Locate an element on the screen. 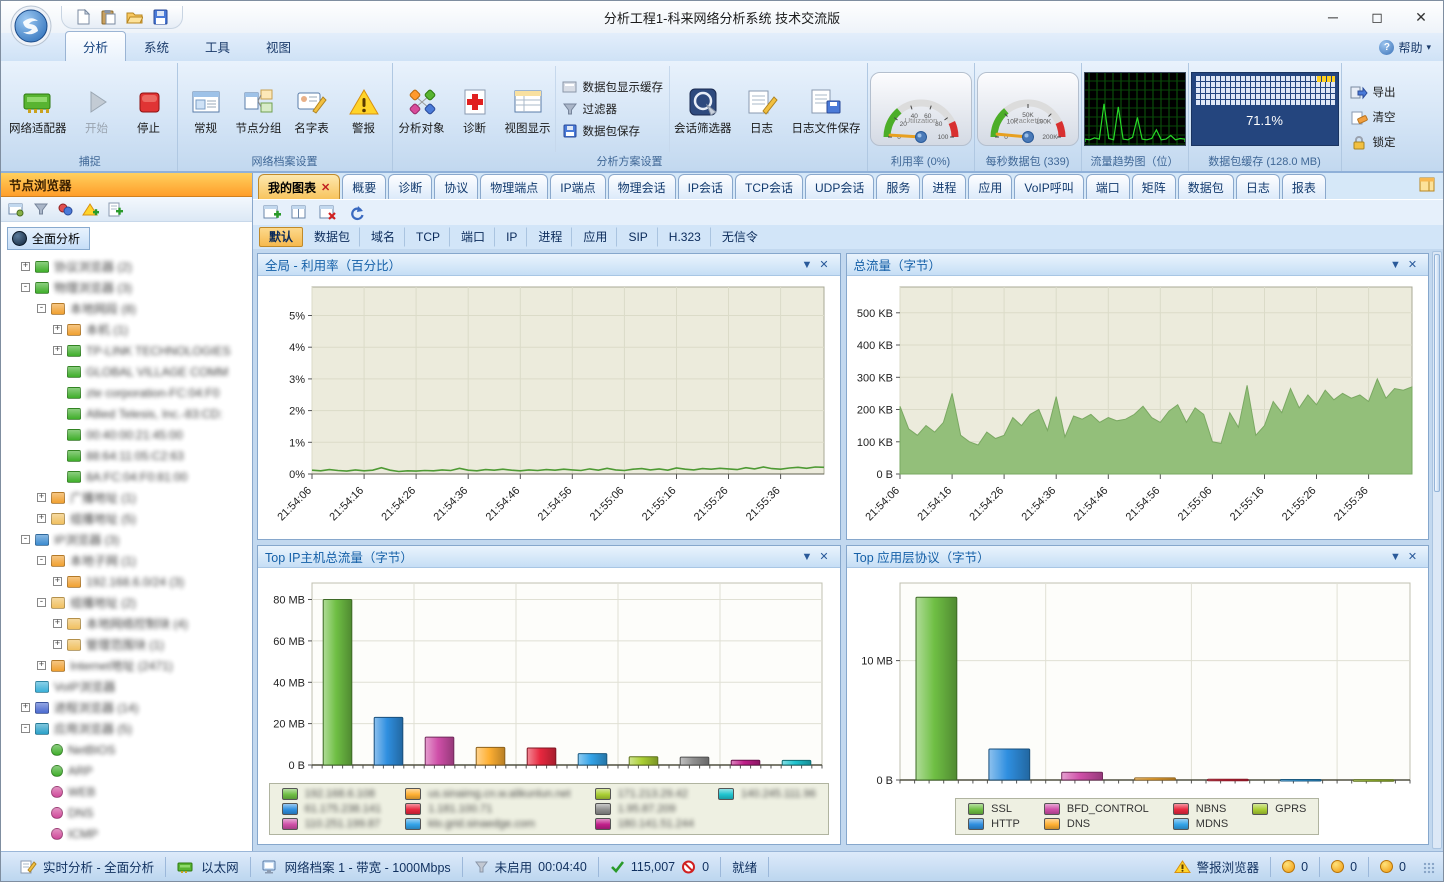  paste-icon is located at coordinates (108, 17).